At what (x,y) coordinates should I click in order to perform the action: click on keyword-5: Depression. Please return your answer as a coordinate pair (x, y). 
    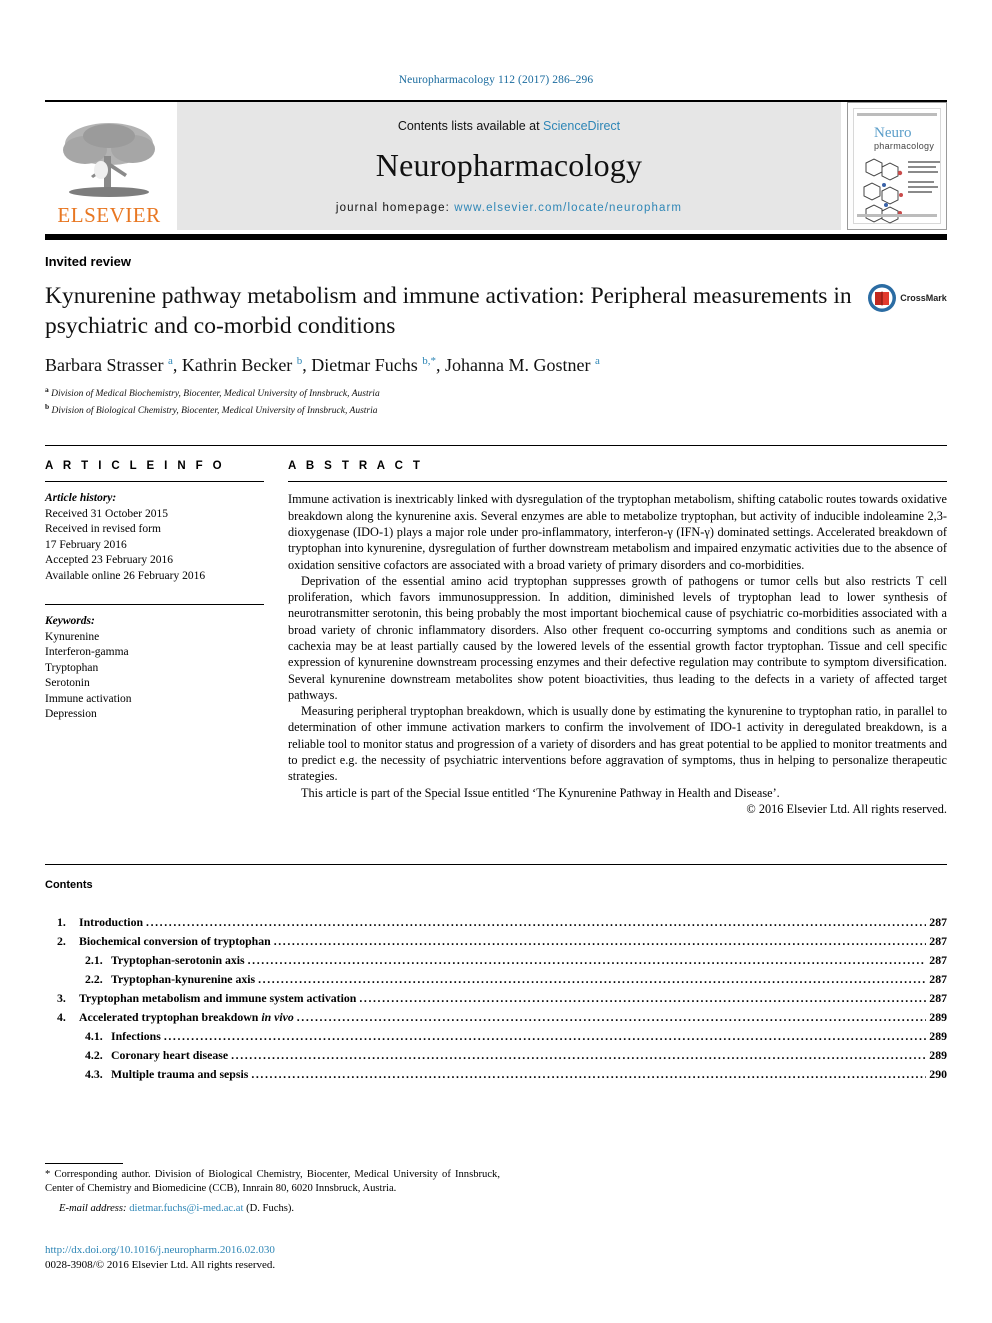
    Looking at the image, I should click on (71, 714).